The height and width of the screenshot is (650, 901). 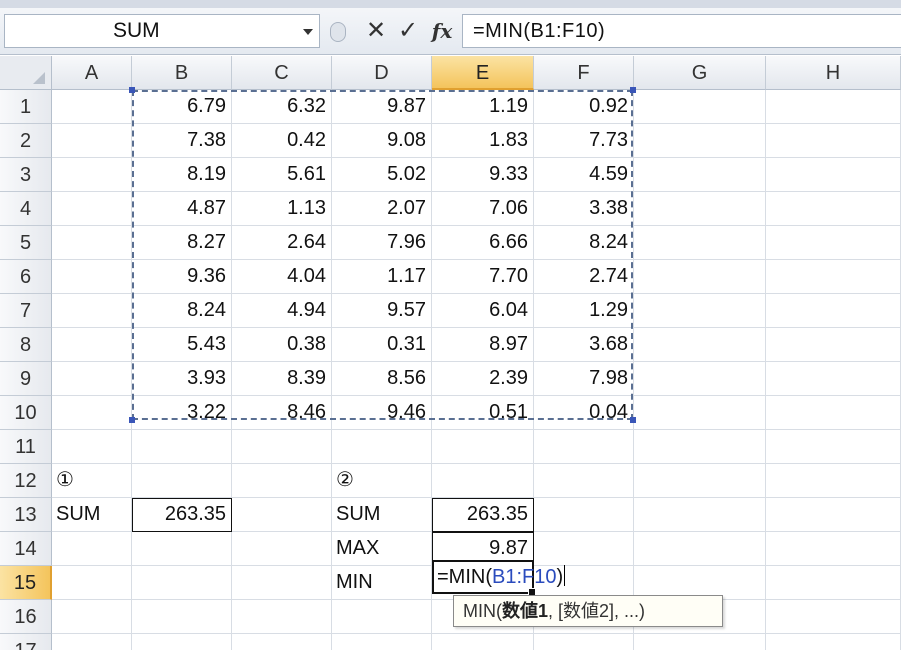 I want to click on cell-h6, so click(x=833, y=277).